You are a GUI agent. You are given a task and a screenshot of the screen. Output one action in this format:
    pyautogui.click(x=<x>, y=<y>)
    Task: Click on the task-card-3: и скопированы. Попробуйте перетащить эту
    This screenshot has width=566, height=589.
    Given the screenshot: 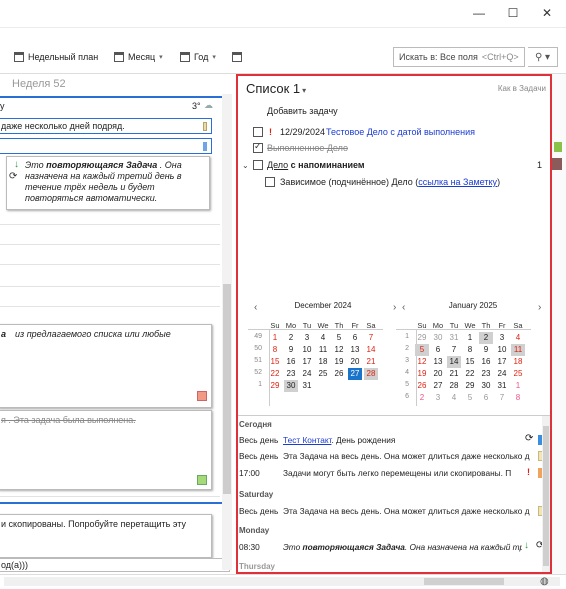 What is the action you would take?
    pyautogui.click(x=106, y=536)
    